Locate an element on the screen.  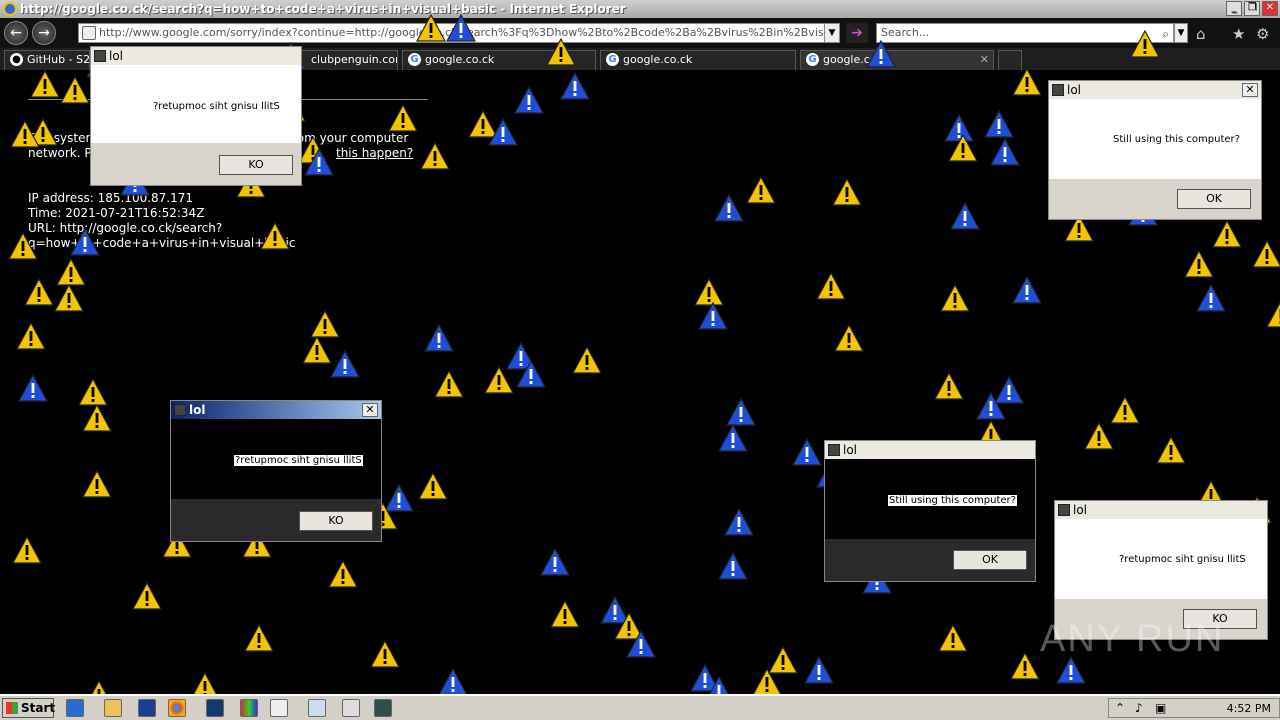
favorites-star-icon: ★ is located at coordinates (1238, 34).